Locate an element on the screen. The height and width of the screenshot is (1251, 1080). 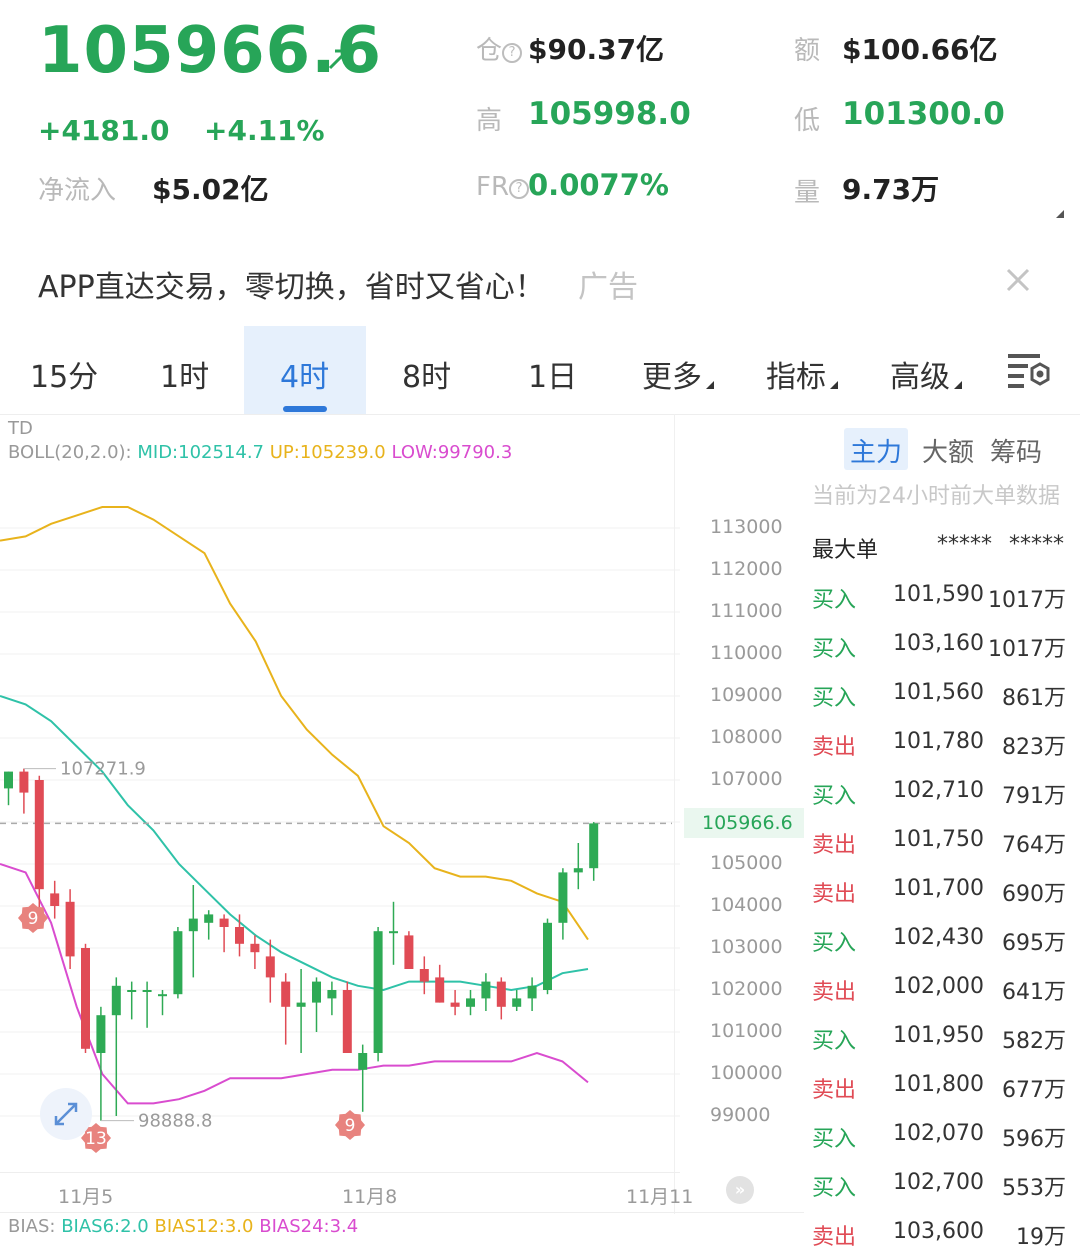
boll-prefix: BOLL(20,2.0): is located at coordinates (70, 452).